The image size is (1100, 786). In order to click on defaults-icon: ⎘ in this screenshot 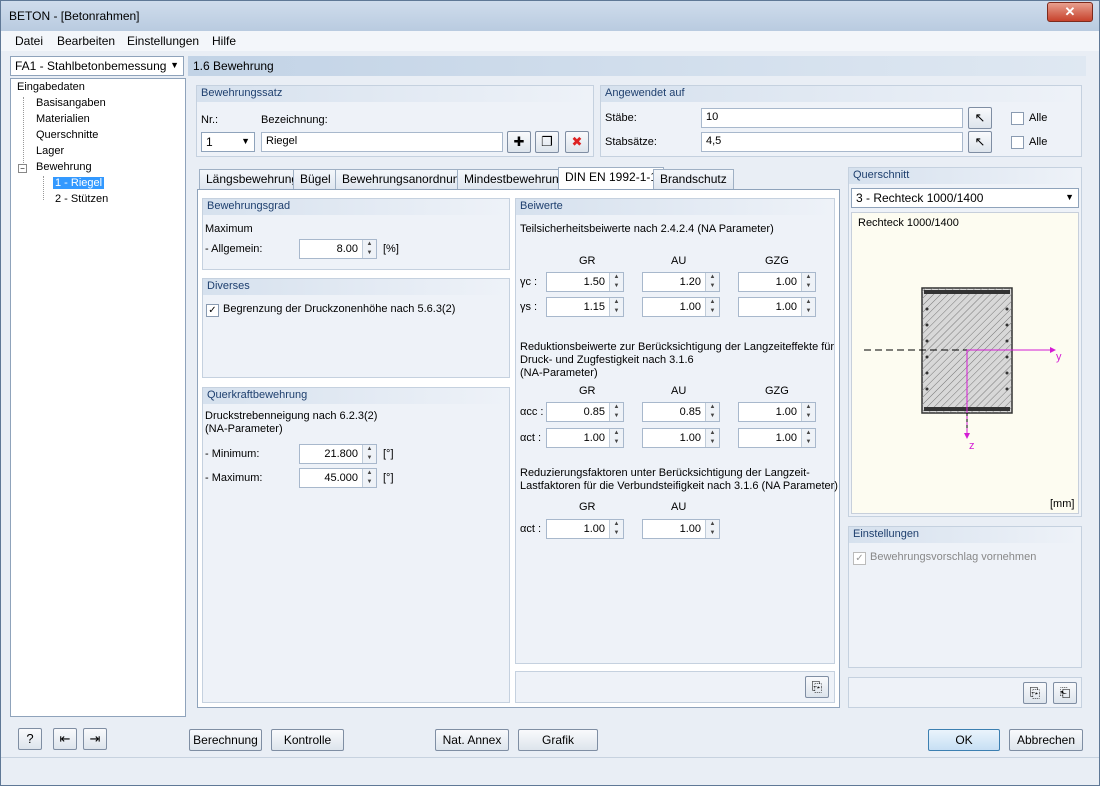, I will do `click(817, 687)`.